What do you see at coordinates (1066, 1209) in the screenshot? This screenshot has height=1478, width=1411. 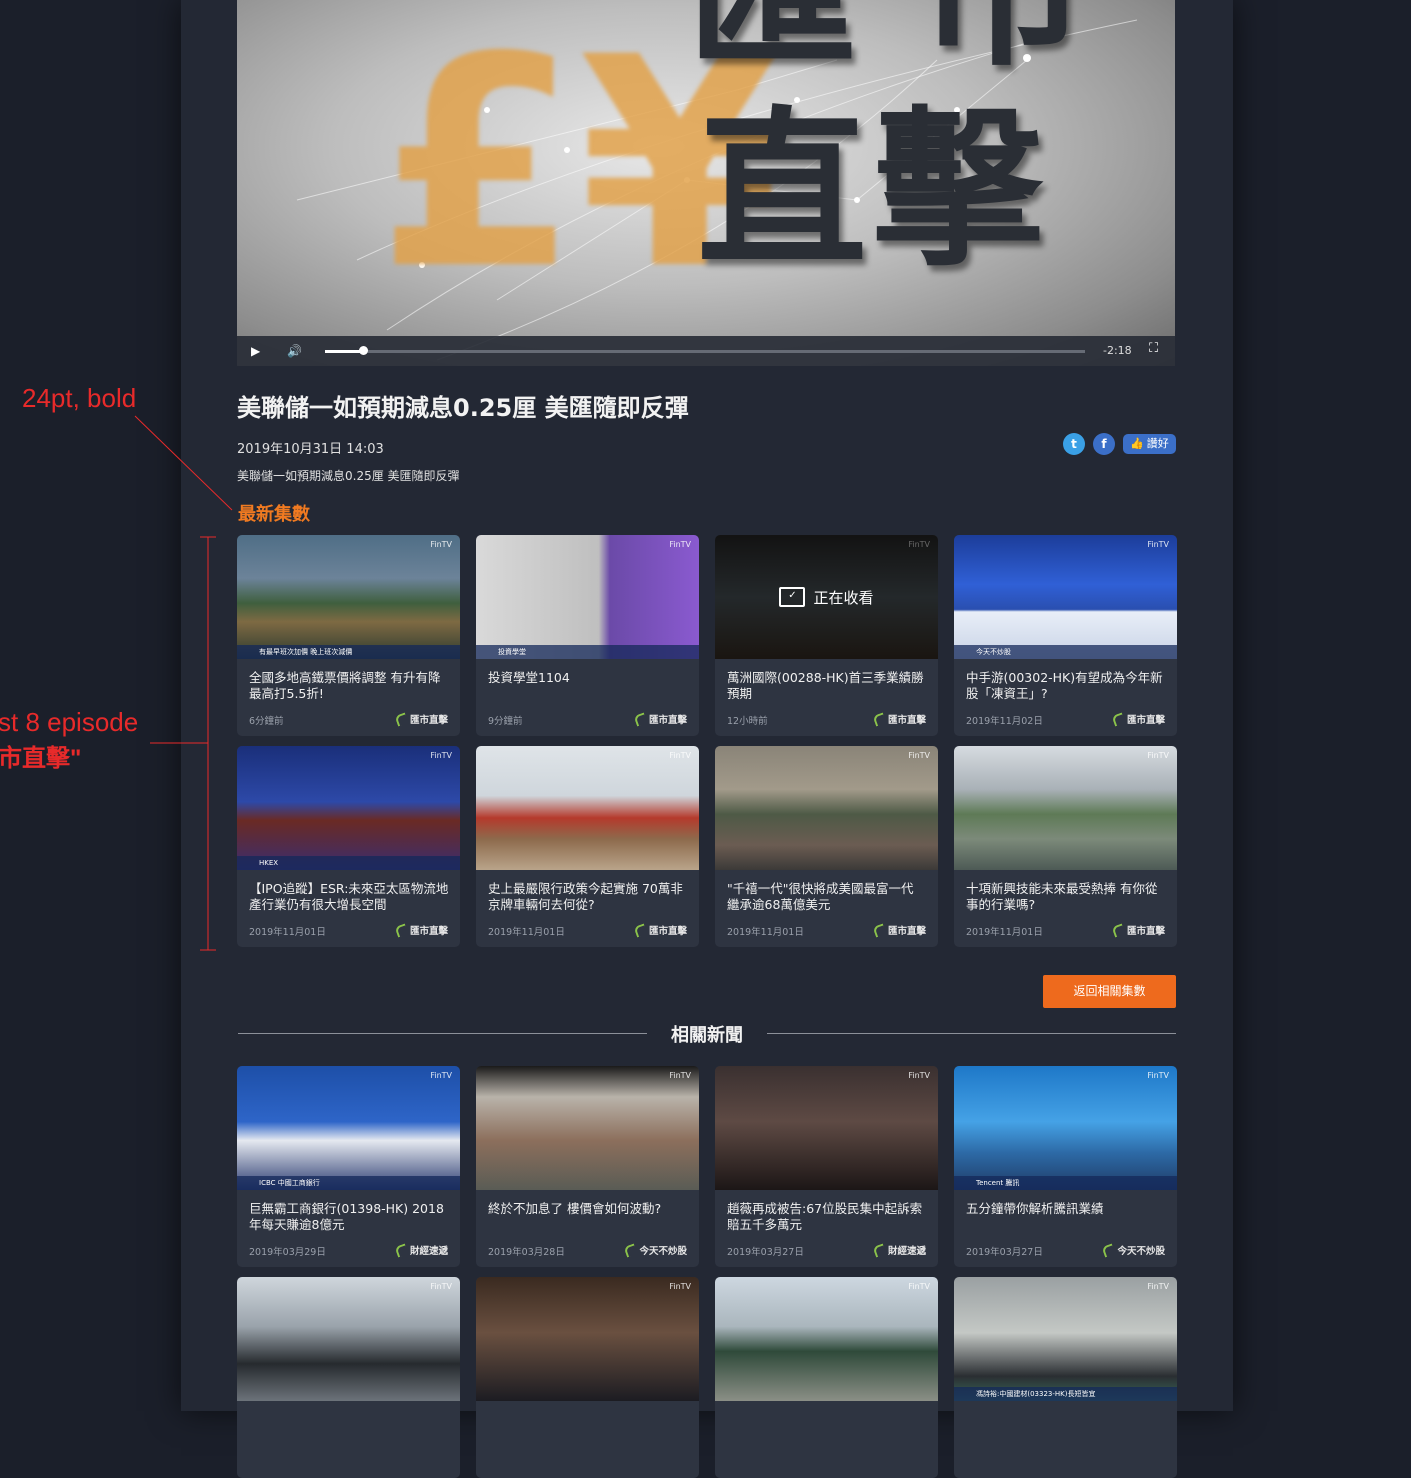 I see `video-card-title: 五分鐘帶你解析騰訊業績` at bounding box center [1066, 1209].